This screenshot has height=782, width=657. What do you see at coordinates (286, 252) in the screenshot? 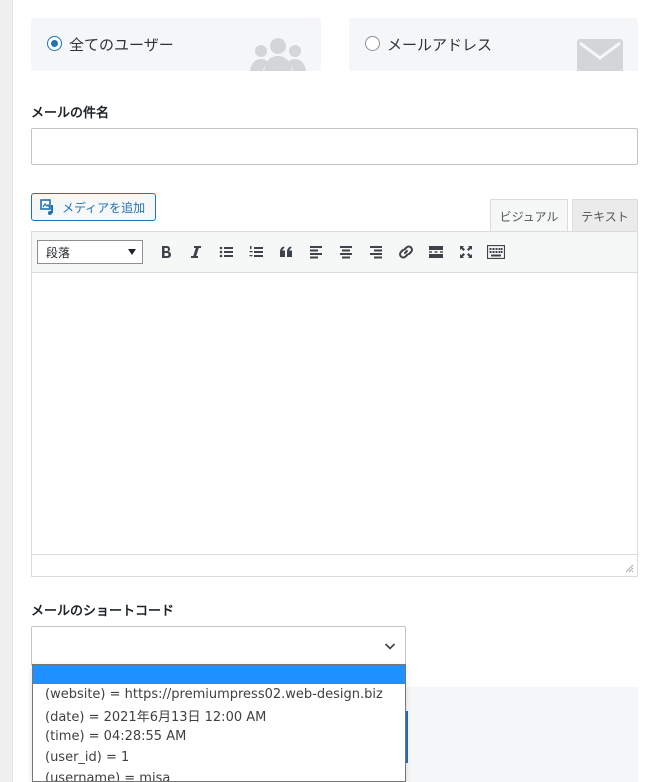
I see `blockquote-icon` at bounding box center [286, 252].